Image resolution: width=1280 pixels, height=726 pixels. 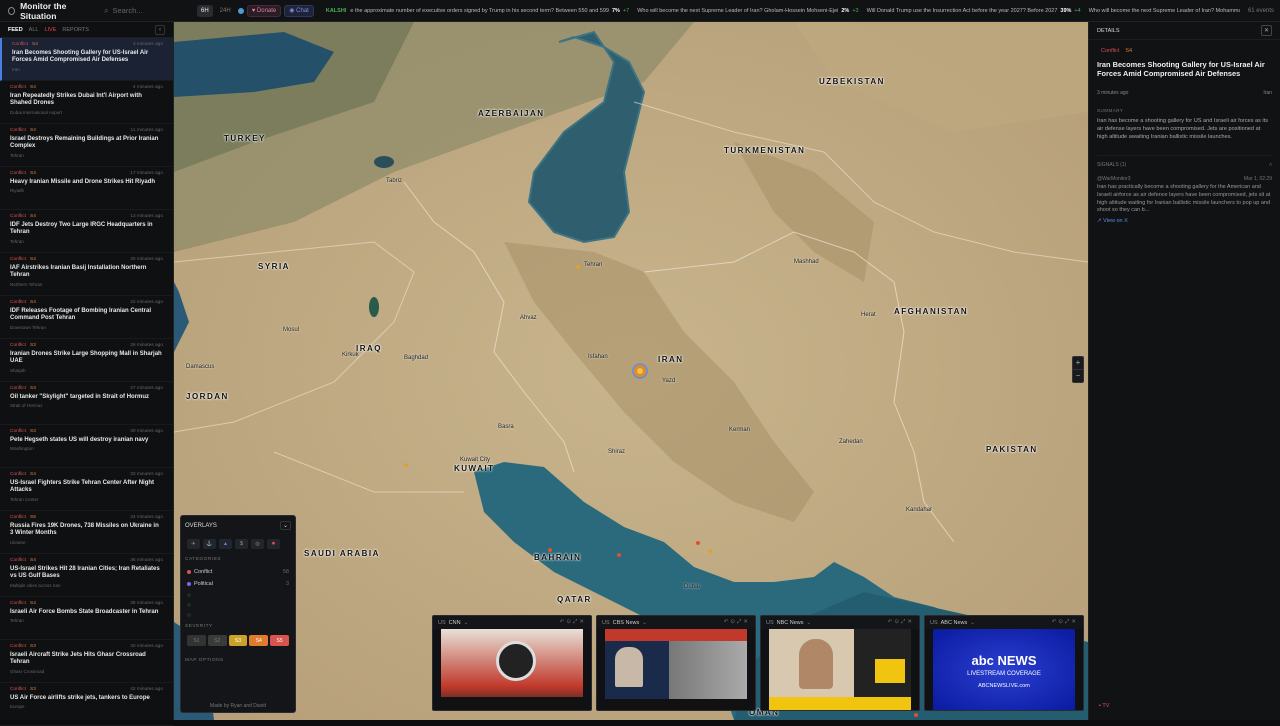 I want to click on severity-button: S2, so click(x=217, y=640).